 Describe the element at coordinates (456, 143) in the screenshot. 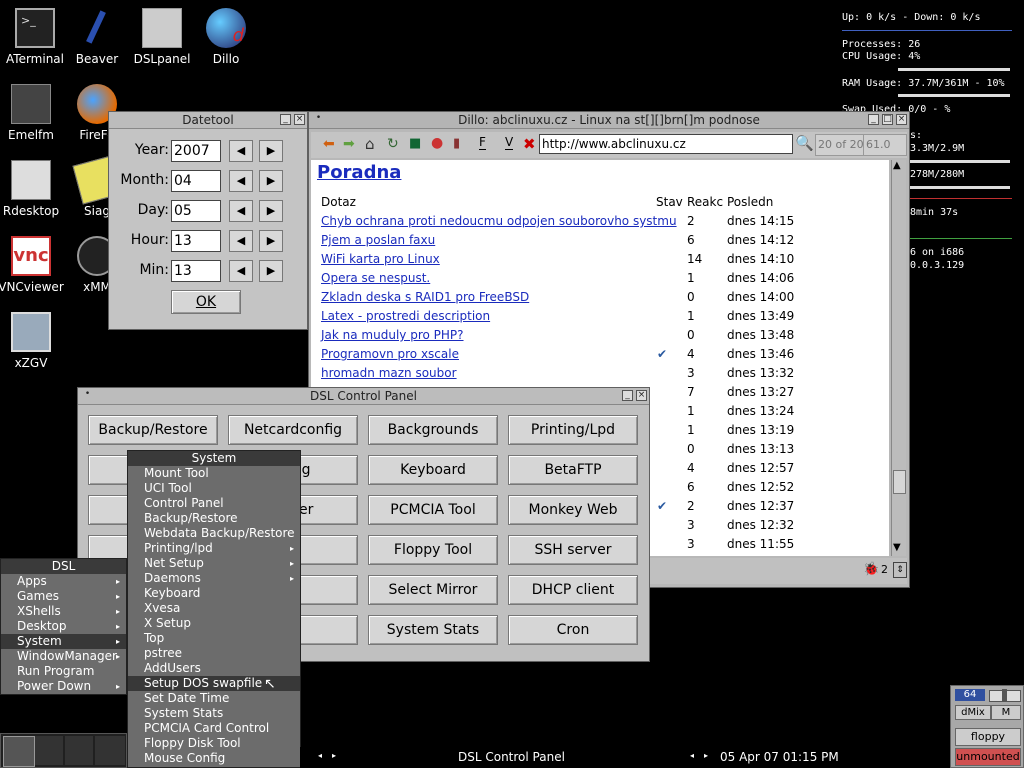

I see `bookmarks-icon: ▮` at that location.